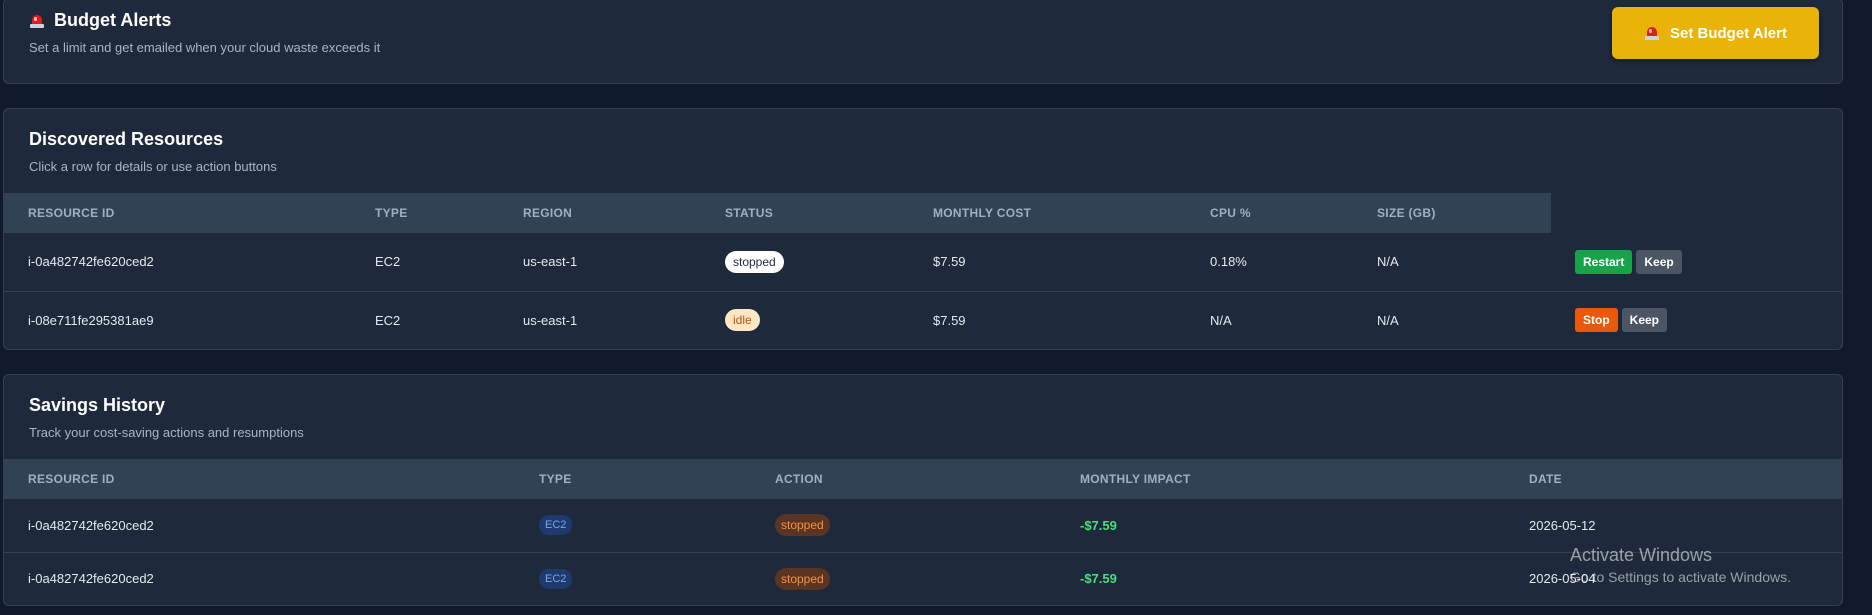  I want to click on column-header-actions, so click(1696, 213).